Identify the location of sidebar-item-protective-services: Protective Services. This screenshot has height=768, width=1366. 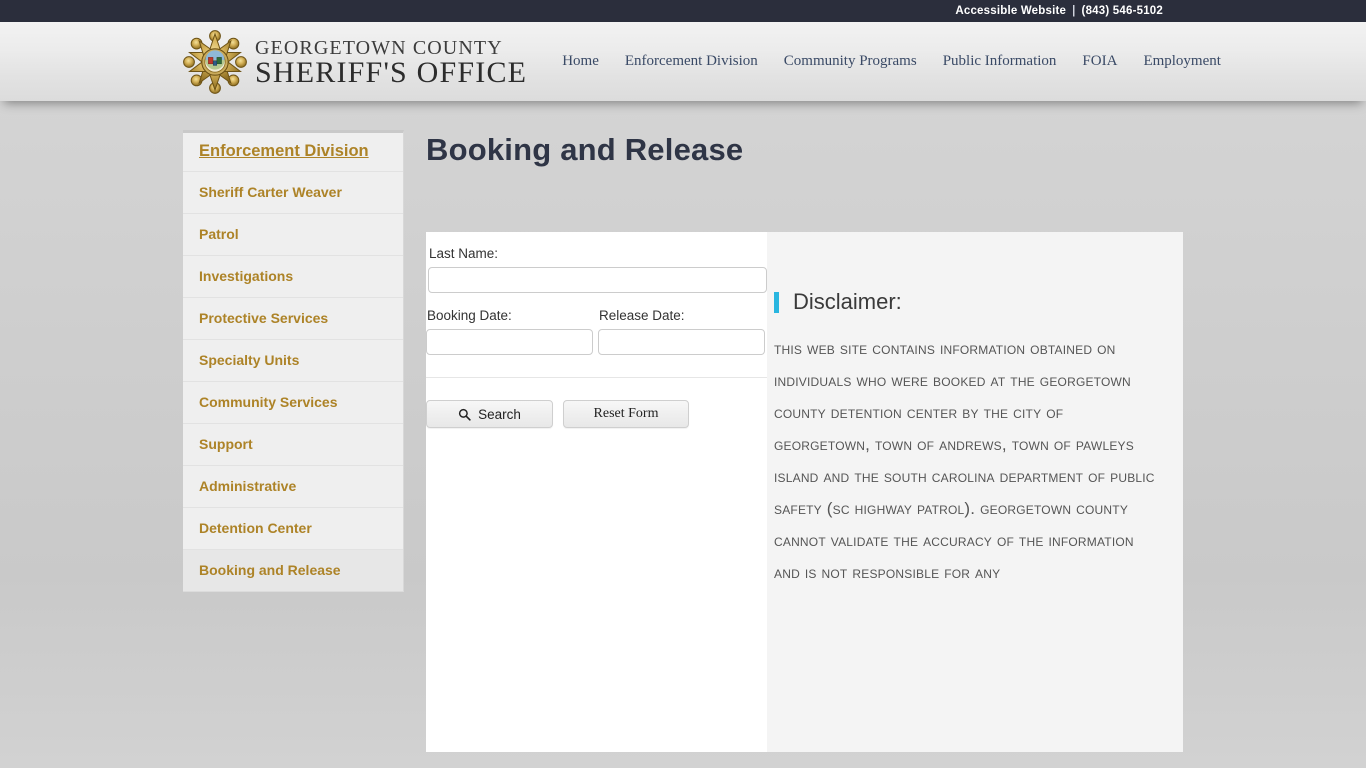
(293, 319).